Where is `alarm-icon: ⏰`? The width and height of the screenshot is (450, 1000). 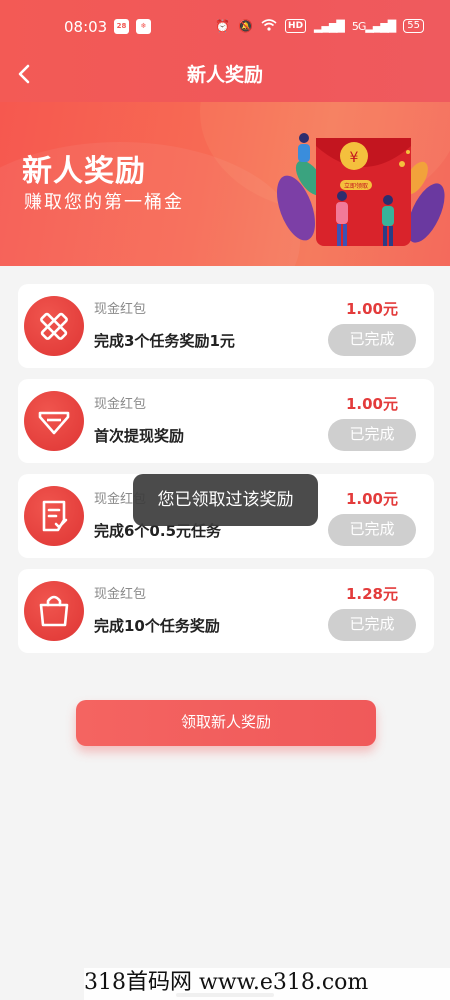
alarm-icon: ⏰ is located at coordinates (223, 26).